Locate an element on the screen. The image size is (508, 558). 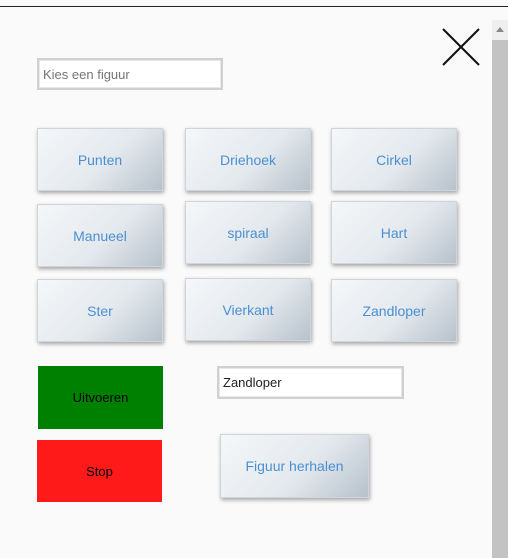
shape-name-field is located at coordinates (130, 74).